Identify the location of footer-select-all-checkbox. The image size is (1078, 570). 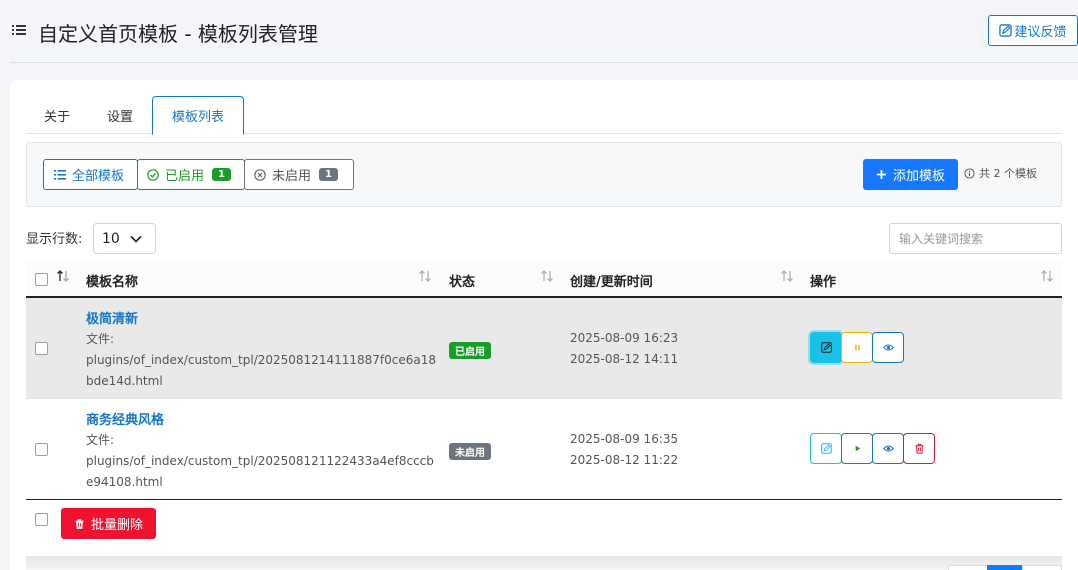
(41, 519).